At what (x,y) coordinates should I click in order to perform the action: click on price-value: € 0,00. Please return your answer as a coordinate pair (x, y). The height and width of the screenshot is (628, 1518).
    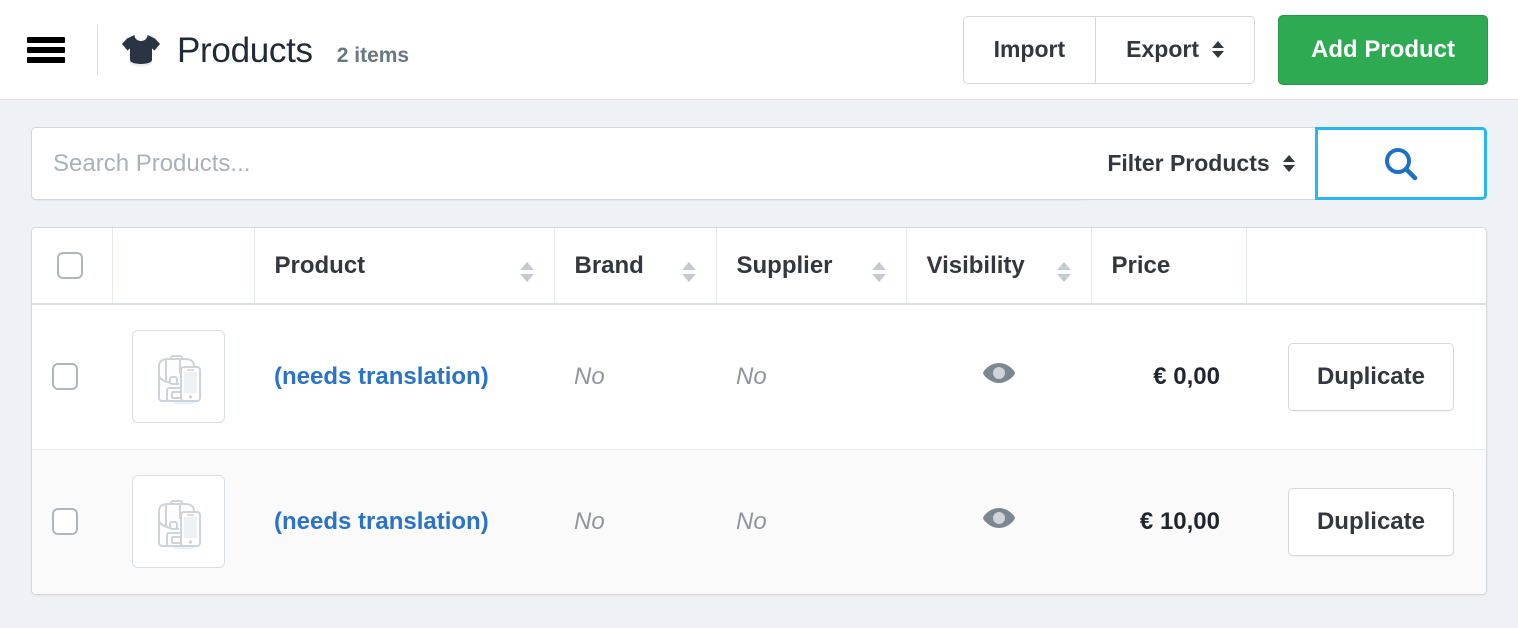
    Looking at the image, I should click on (1186, 376).